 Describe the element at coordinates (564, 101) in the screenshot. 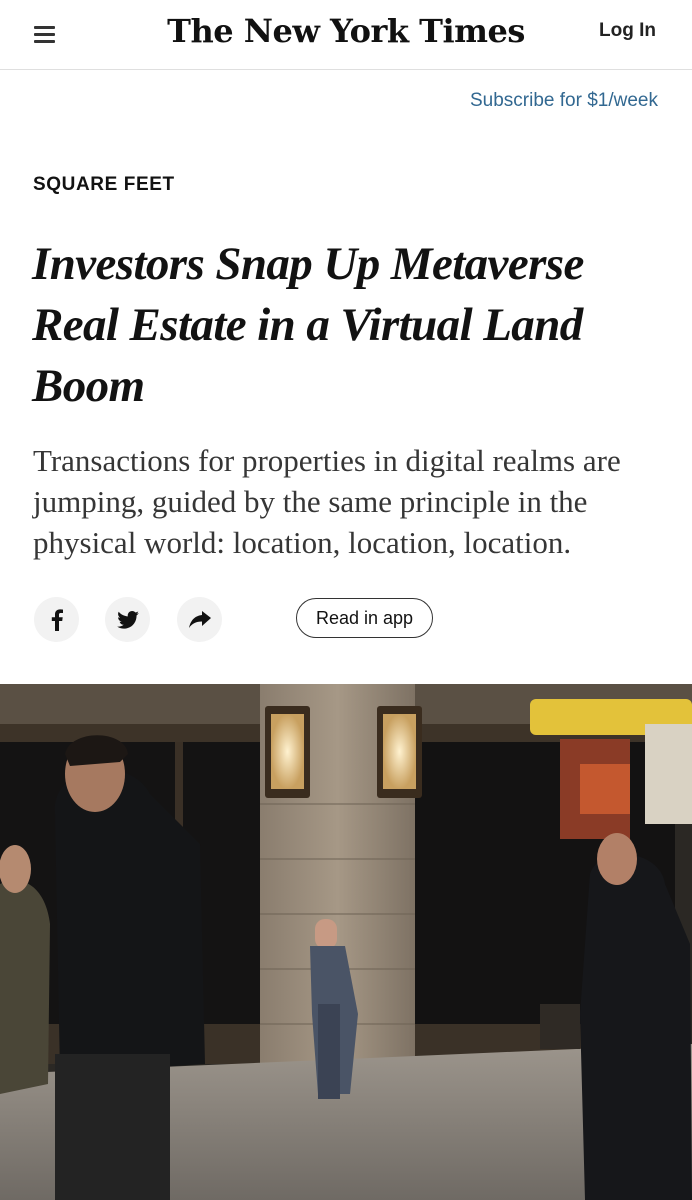

I see `subscribe-link: Subscribe for $1/week` at that location.